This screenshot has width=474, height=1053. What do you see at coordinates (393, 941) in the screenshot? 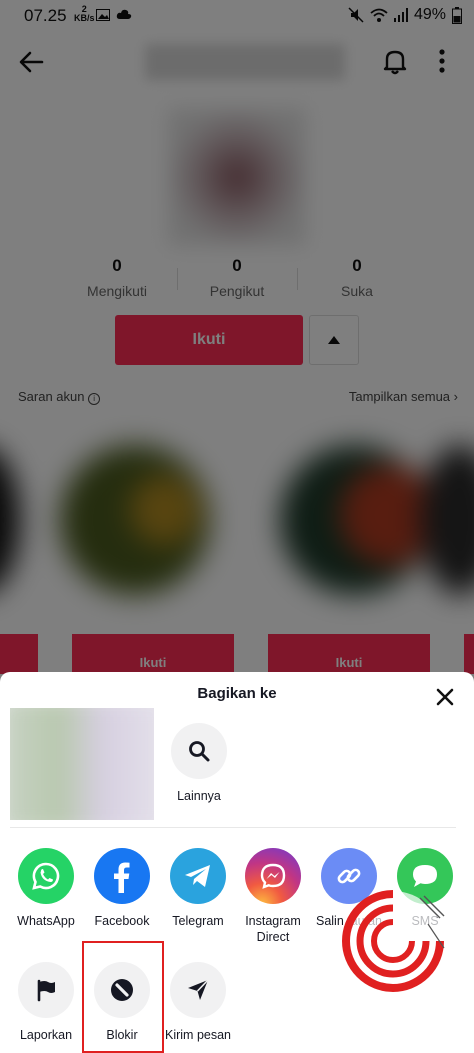
I see `watermark-logo` at bounding box center [393, 941].